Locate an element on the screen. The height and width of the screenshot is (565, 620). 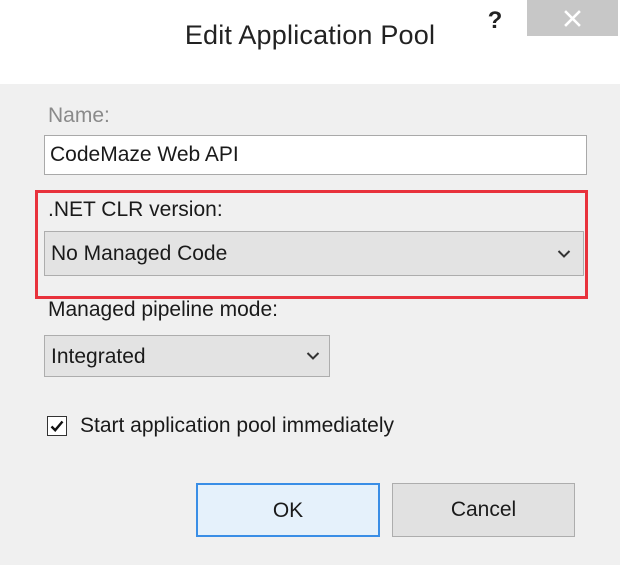
start-immediately-checkbox is located at coordinates (57, 426).